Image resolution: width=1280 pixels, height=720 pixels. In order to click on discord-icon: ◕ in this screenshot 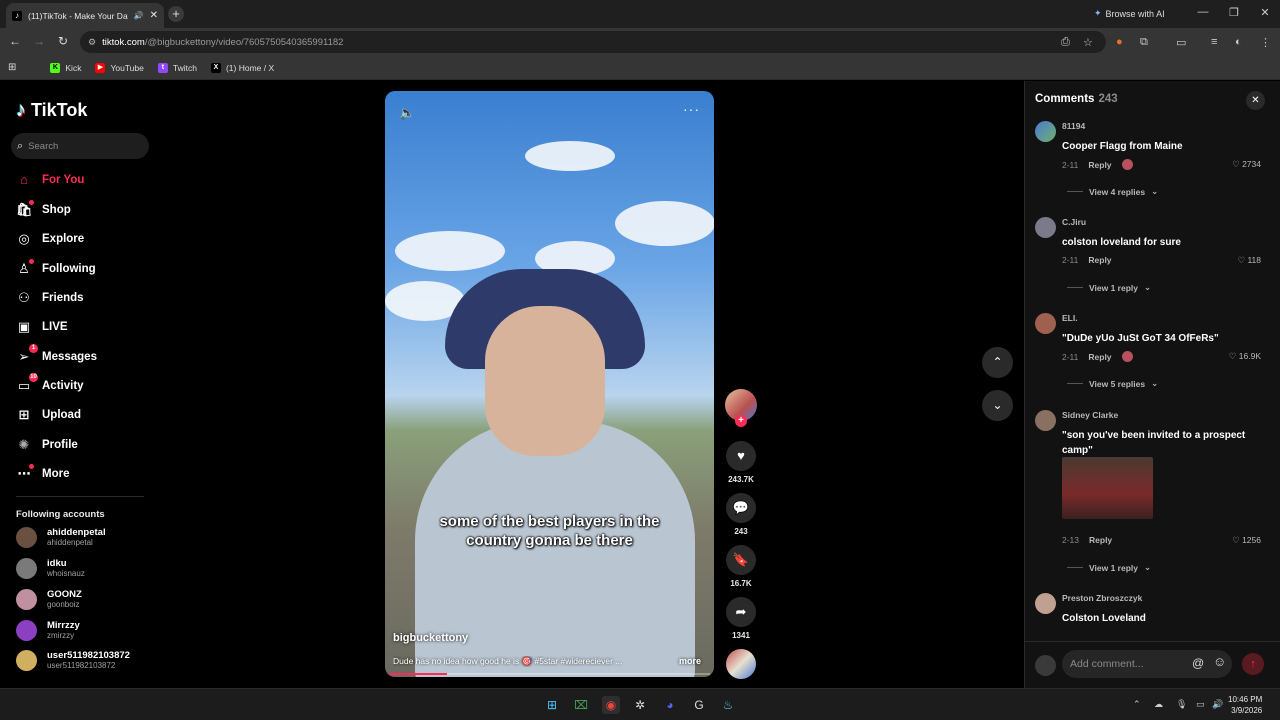, I will do `click(670, 705)`.